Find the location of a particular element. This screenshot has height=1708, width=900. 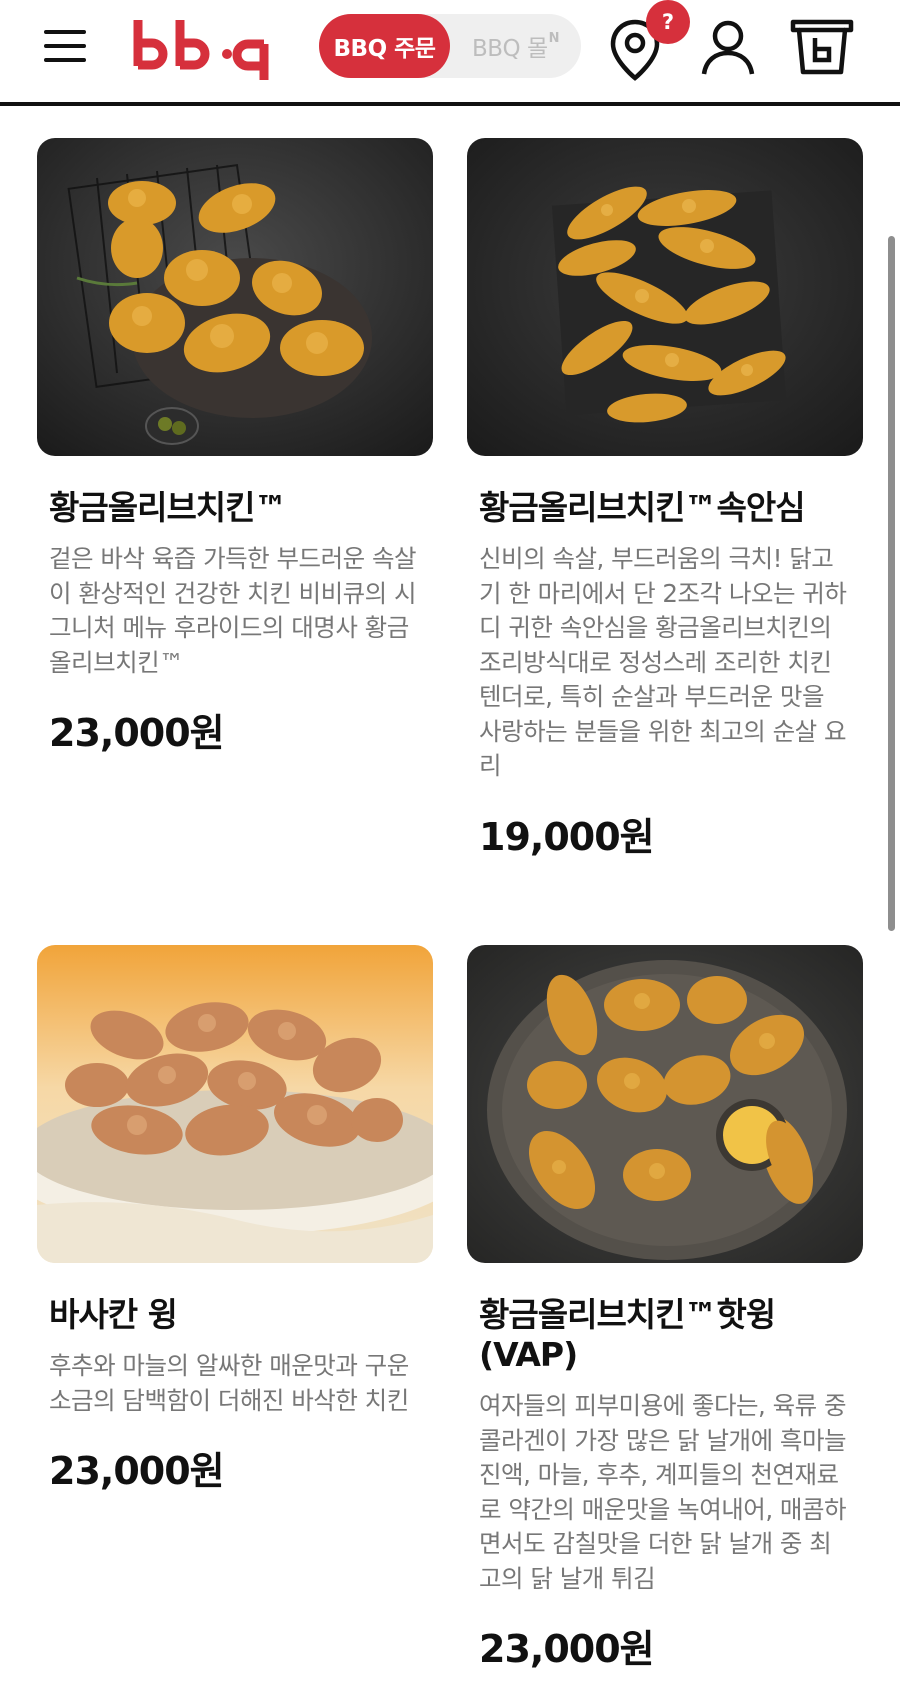

product-description: 후추와 마늘의 알싸한 매운맛과 구운 소금의 담백함이 더해진 바삭한 치킨 is located at coordinates (229, 1383).